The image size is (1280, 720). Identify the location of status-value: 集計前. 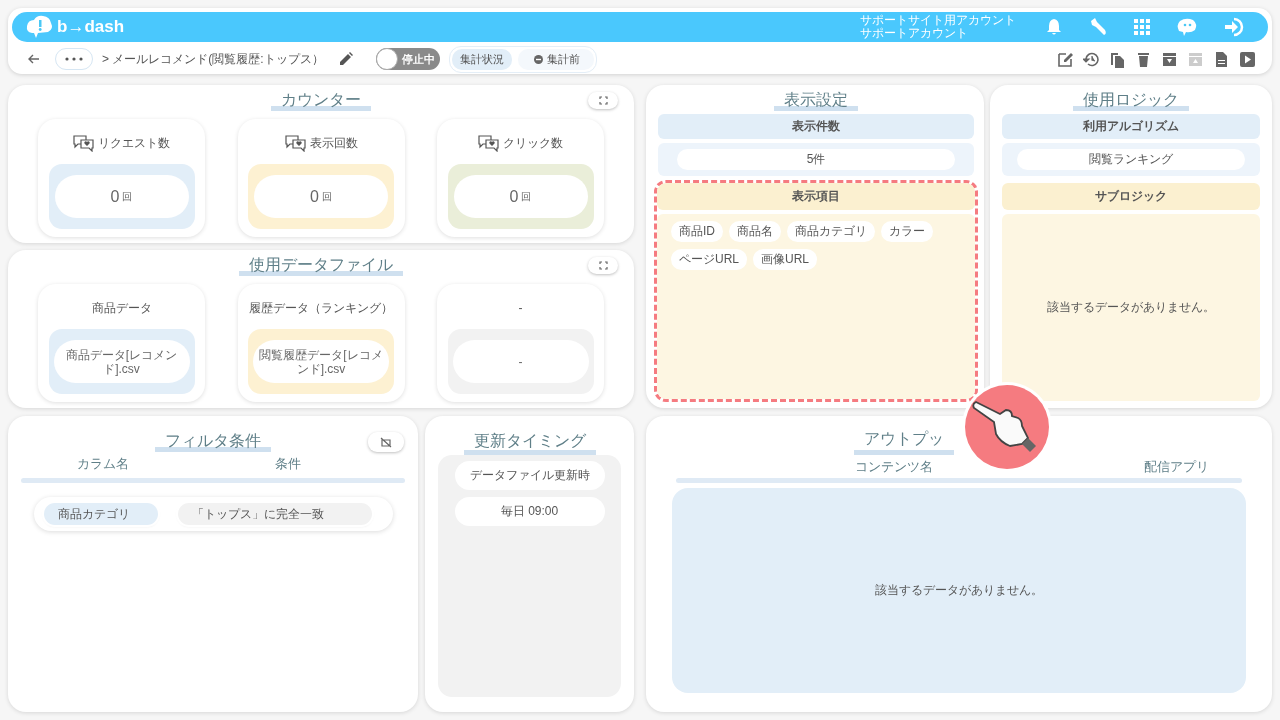
(555, 59).